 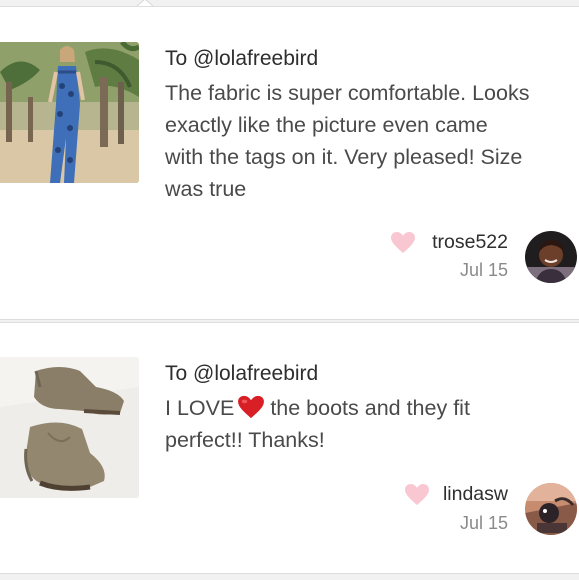 I want to click on reviewer-username: lindasw, so click(x=475, y=494).